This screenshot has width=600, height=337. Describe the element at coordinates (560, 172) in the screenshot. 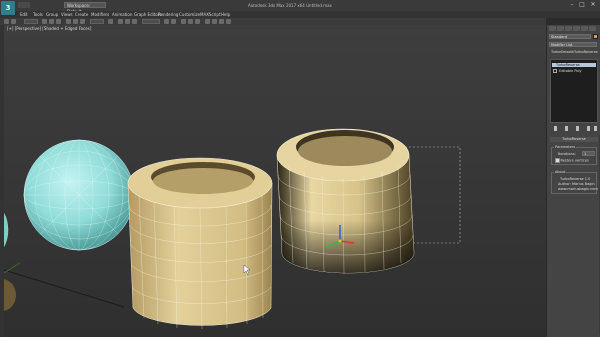

I see `about-group-label: About` at that location.